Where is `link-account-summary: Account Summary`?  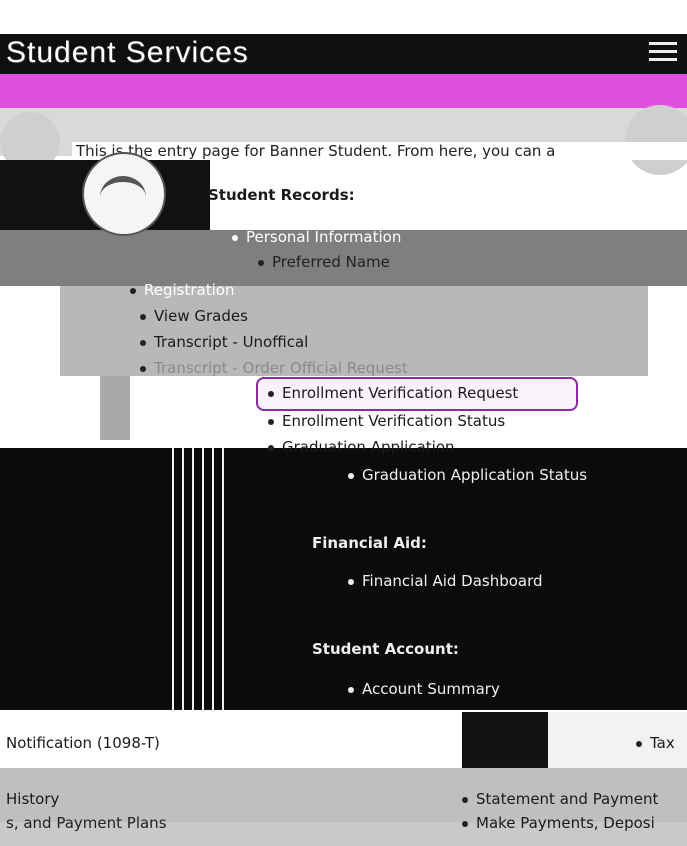
link-account-summary: Account Summary is located at coordinates (424, 689).